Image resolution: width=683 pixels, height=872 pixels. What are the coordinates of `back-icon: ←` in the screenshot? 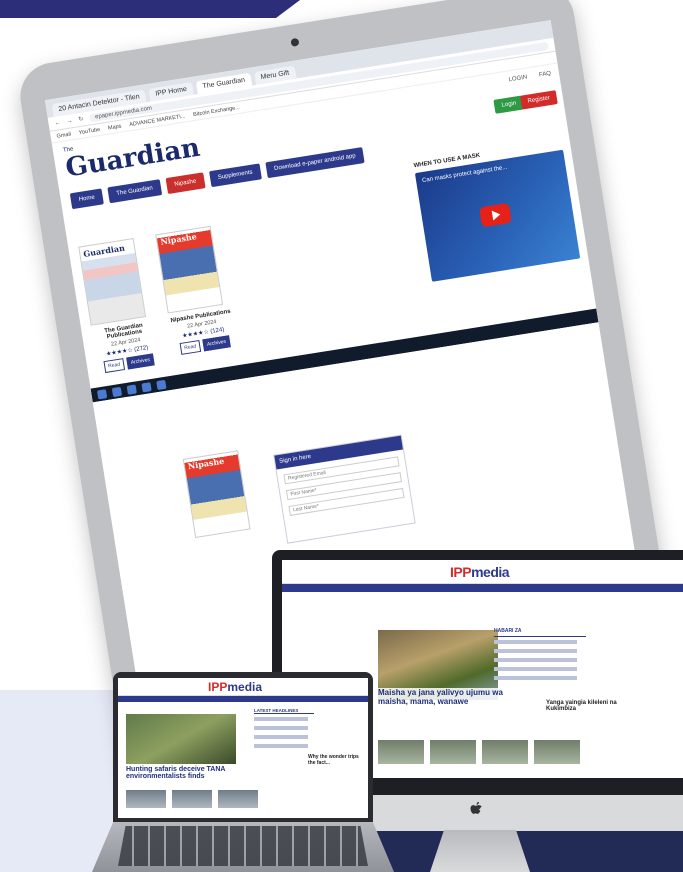 It's located at (57, 123).